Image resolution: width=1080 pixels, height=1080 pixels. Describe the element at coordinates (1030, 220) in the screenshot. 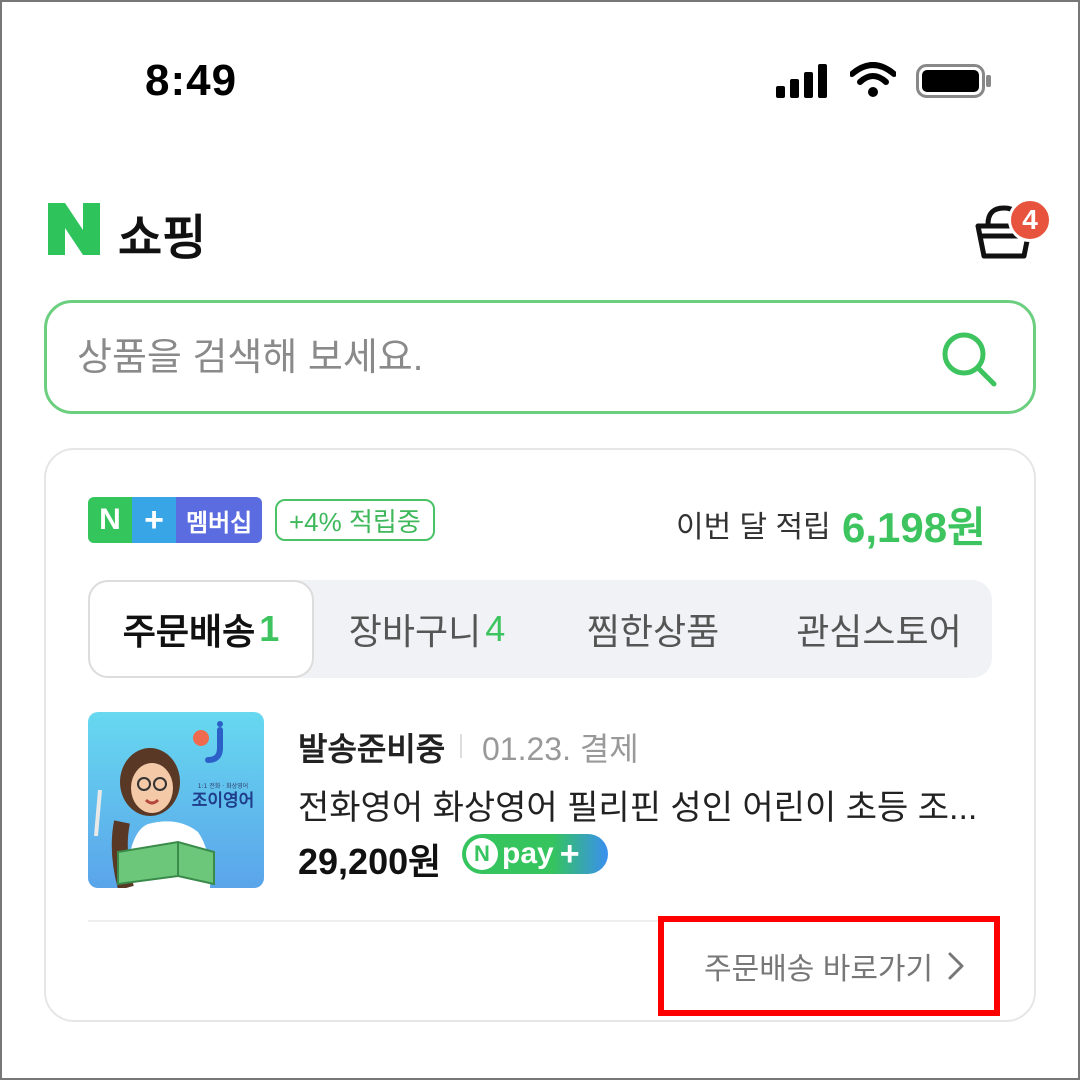

I see `cart-count-badge: 4` at that location.